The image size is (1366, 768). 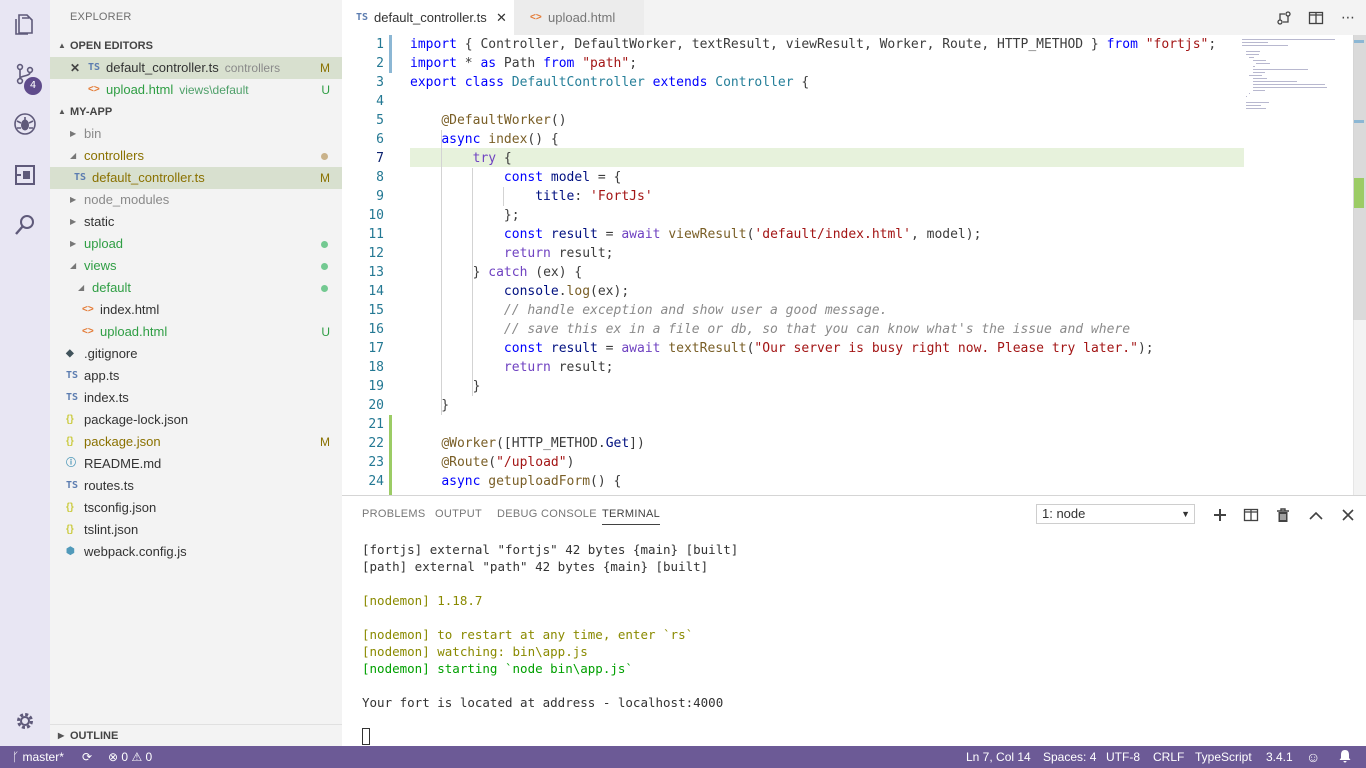 I want to click on maximize-panel-icon, so click(x=1316, y=515).